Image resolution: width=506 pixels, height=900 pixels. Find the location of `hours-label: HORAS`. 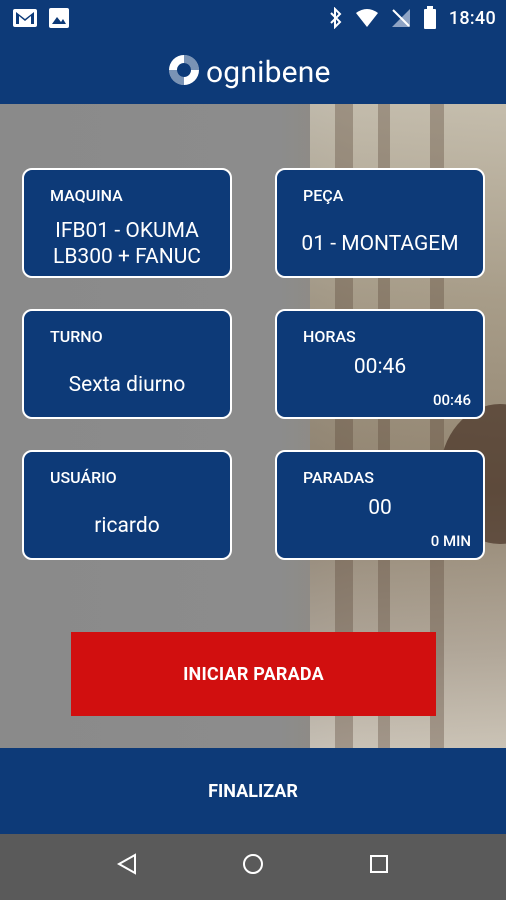

hours-label: HORAS is located at coordinates (329, 336).